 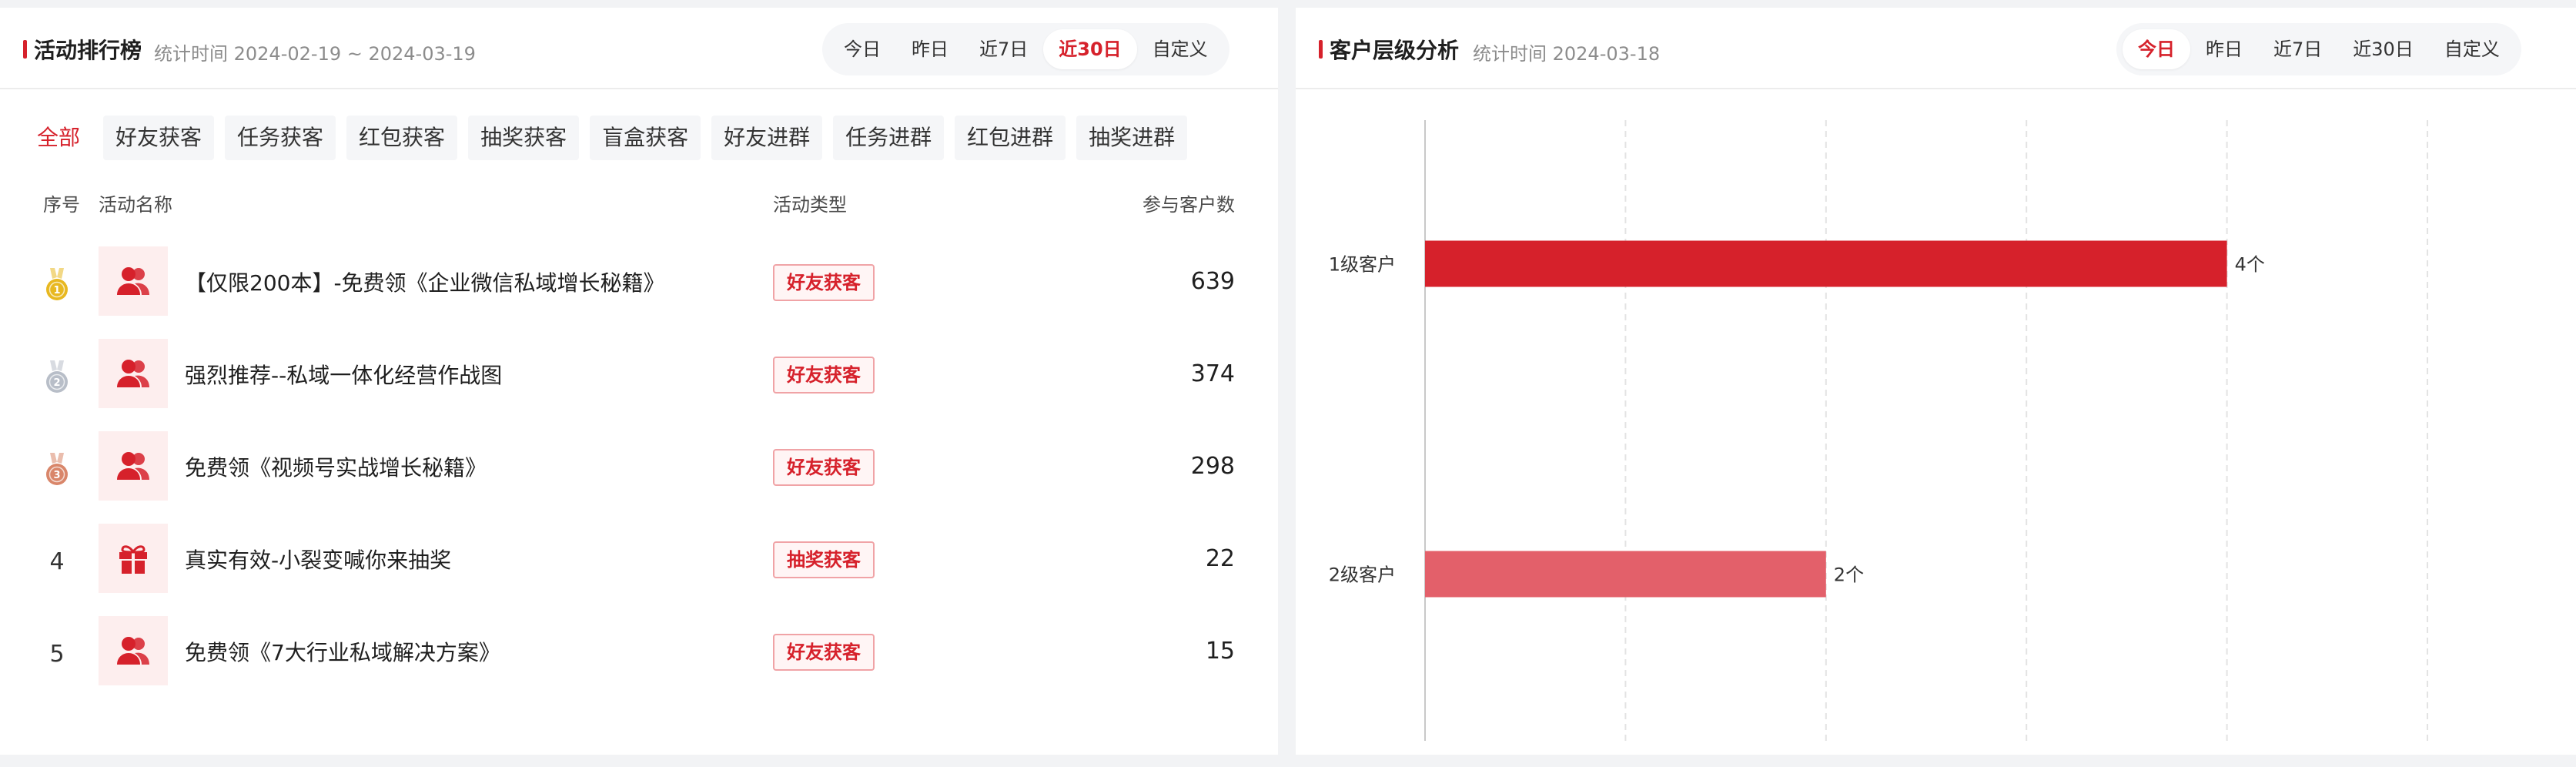 I want to click on participant-count: 15, so click(x=1220, y=652).